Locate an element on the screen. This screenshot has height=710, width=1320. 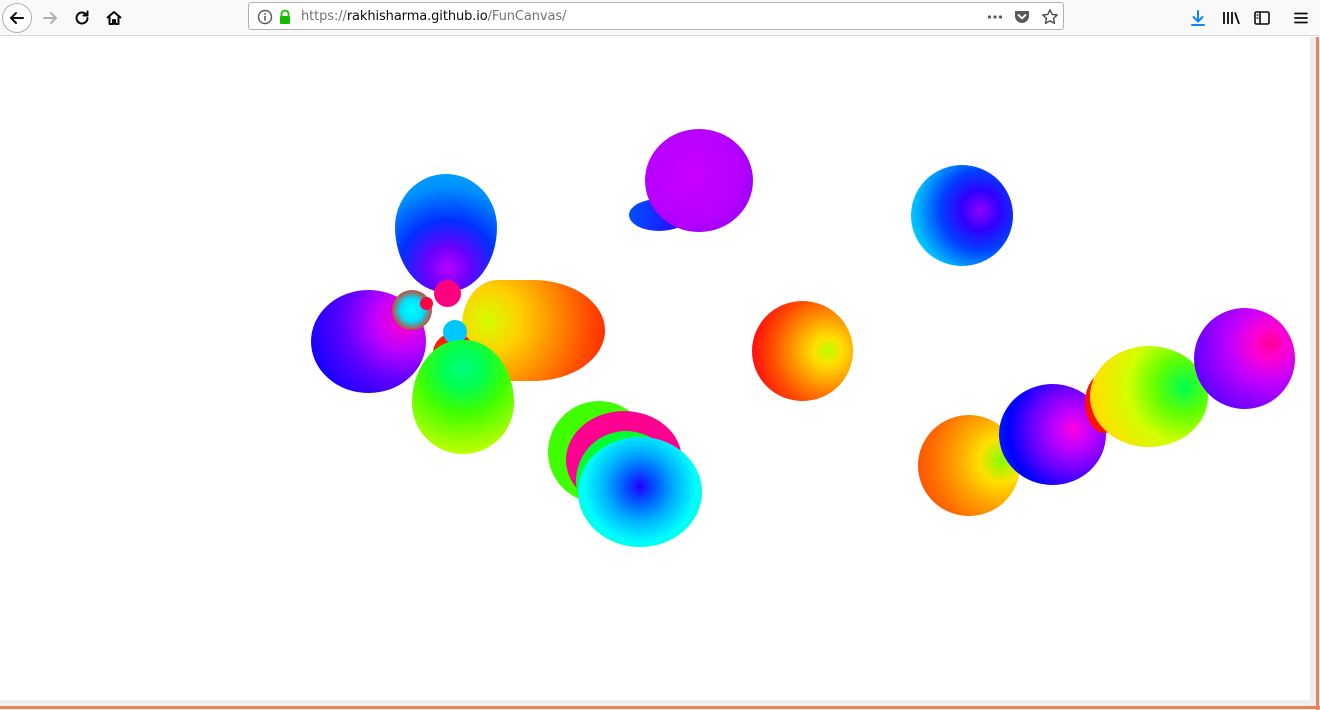
purple-blob is located at coordinates (699, 180).